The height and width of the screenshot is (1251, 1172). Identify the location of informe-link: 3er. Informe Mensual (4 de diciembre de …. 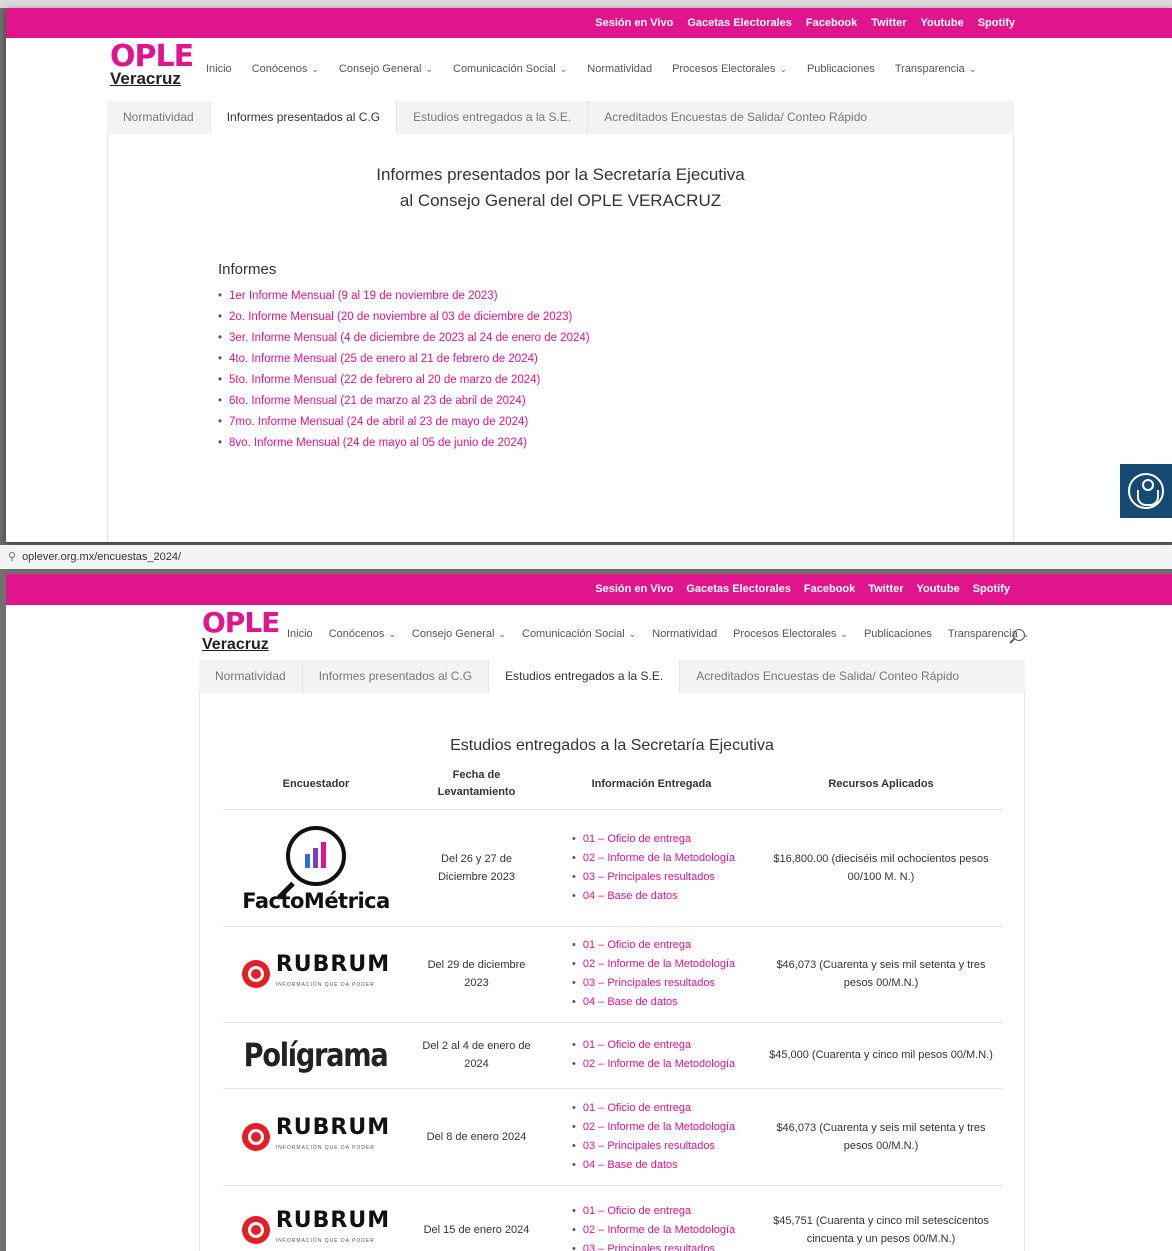
(404, 338).